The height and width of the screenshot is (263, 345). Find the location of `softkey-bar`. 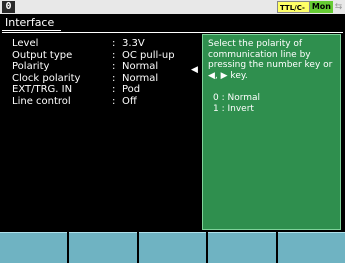

softkey-bar is located at coordinates (172, 247).